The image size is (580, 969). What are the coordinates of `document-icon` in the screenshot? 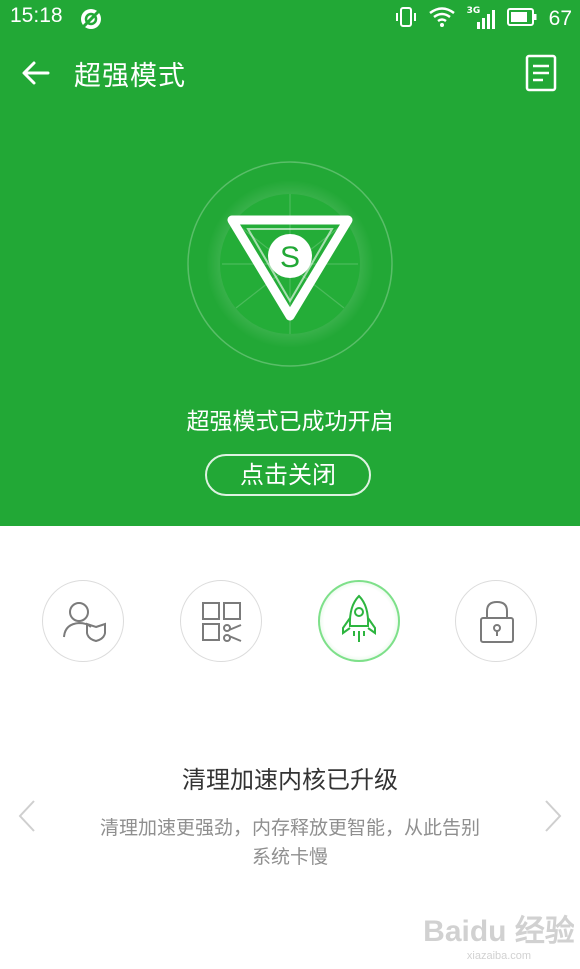 It's located at (541, 73).